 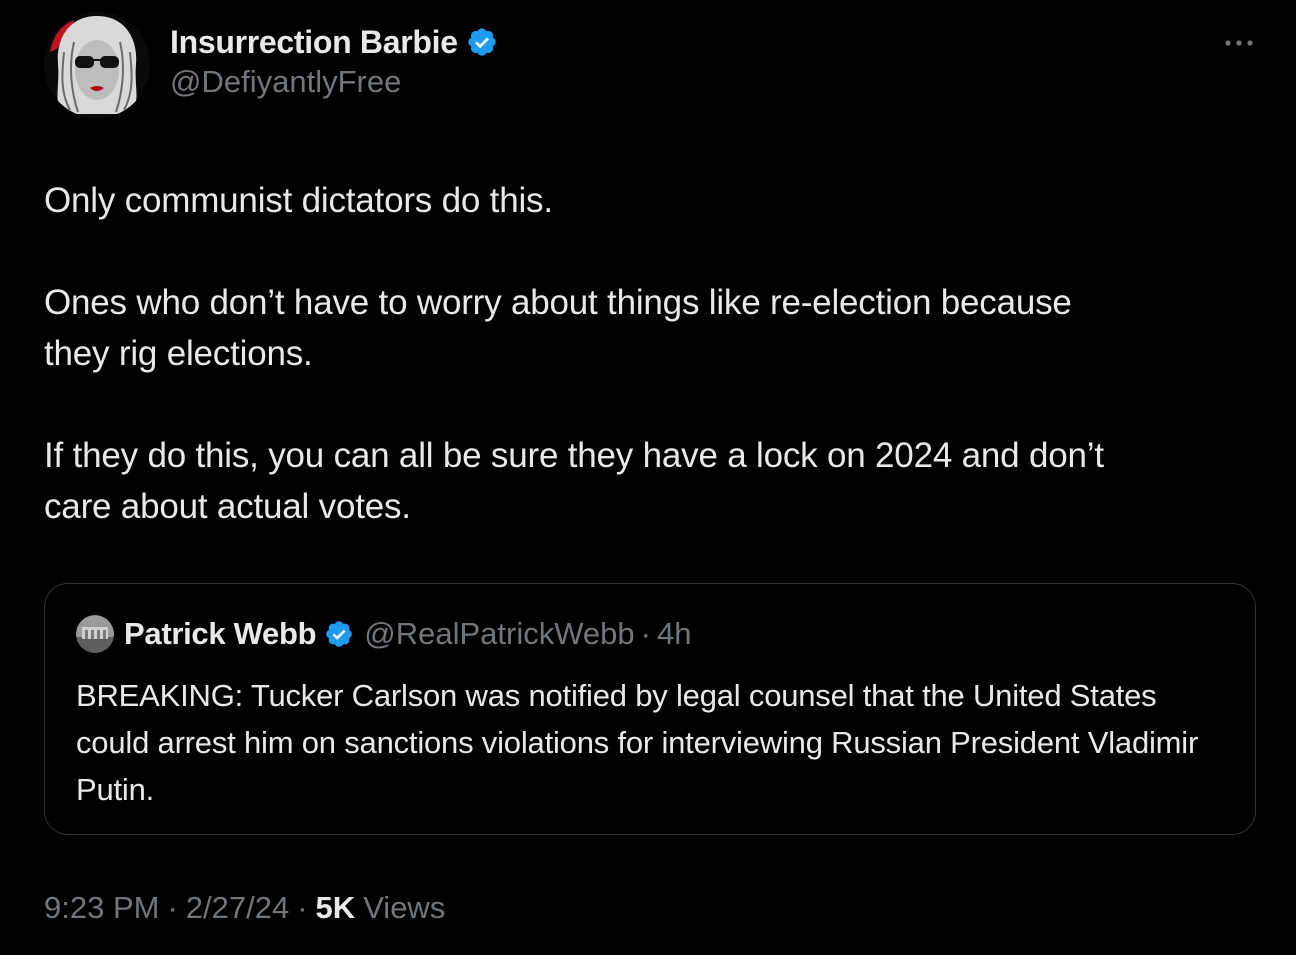 I want to click on author-display-name: Insurrection Barbie, so click(x=314, y=42).